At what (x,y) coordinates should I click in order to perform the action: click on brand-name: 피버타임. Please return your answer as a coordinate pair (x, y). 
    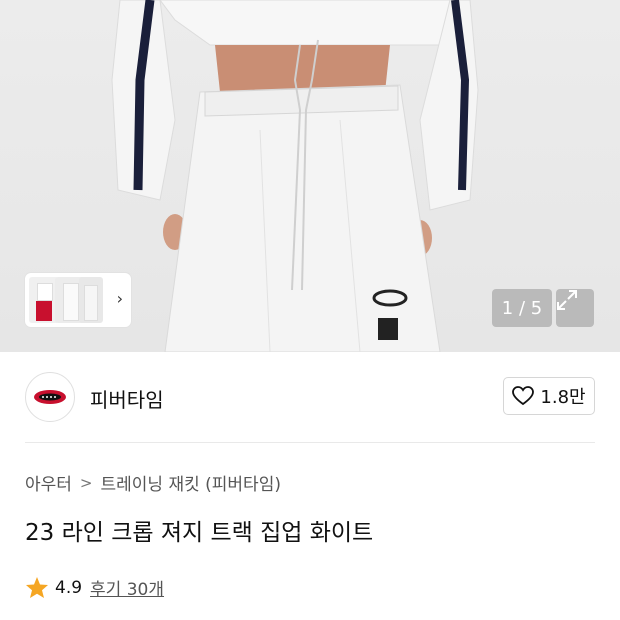
    Looking at the image, I should click on (127, 398).